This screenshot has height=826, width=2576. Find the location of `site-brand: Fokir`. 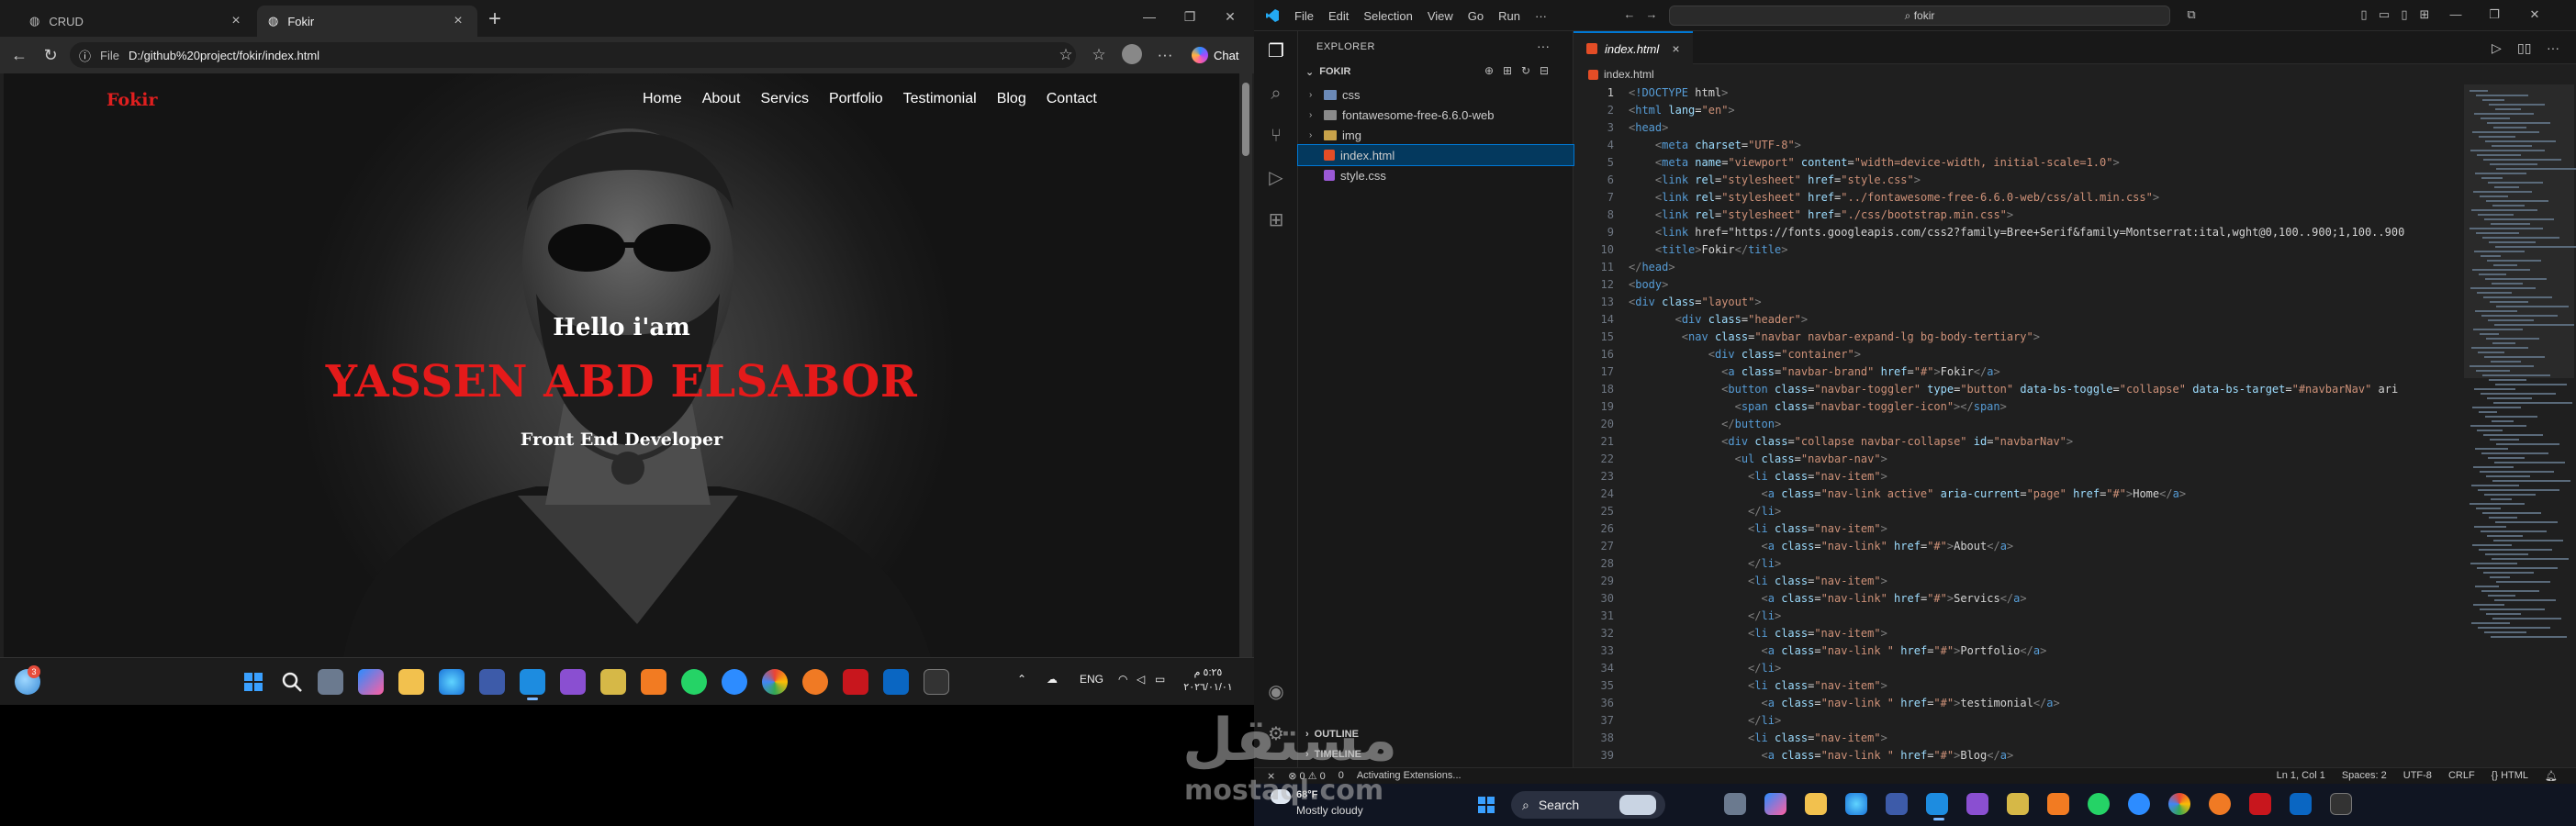

site-brand: Fokir is located at coordinates (132, 100).